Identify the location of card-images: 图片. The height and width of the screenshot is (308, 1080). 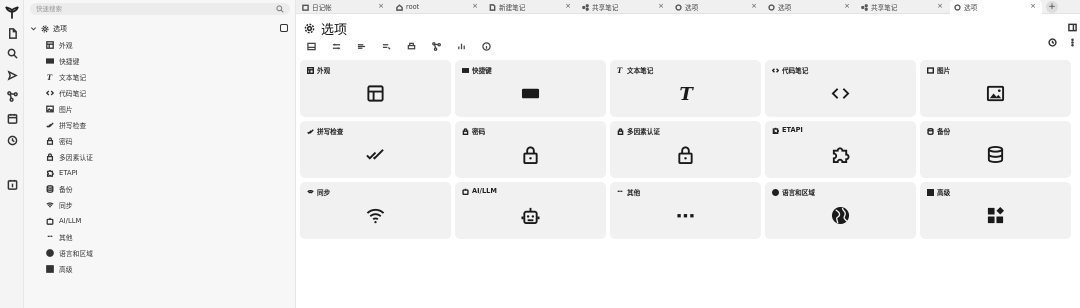
(995, 88).